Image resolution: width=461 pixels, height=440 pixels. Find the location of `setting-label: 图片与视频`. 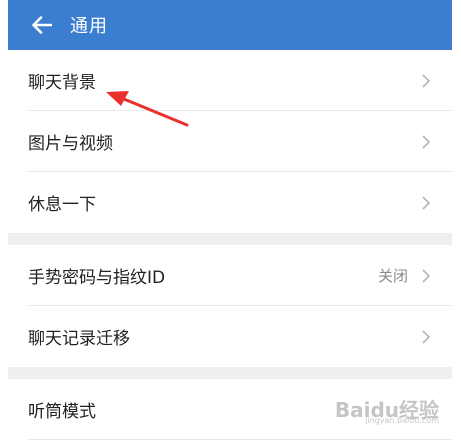

setting-label: 图片与视频 is located at coordinates (70, 144).